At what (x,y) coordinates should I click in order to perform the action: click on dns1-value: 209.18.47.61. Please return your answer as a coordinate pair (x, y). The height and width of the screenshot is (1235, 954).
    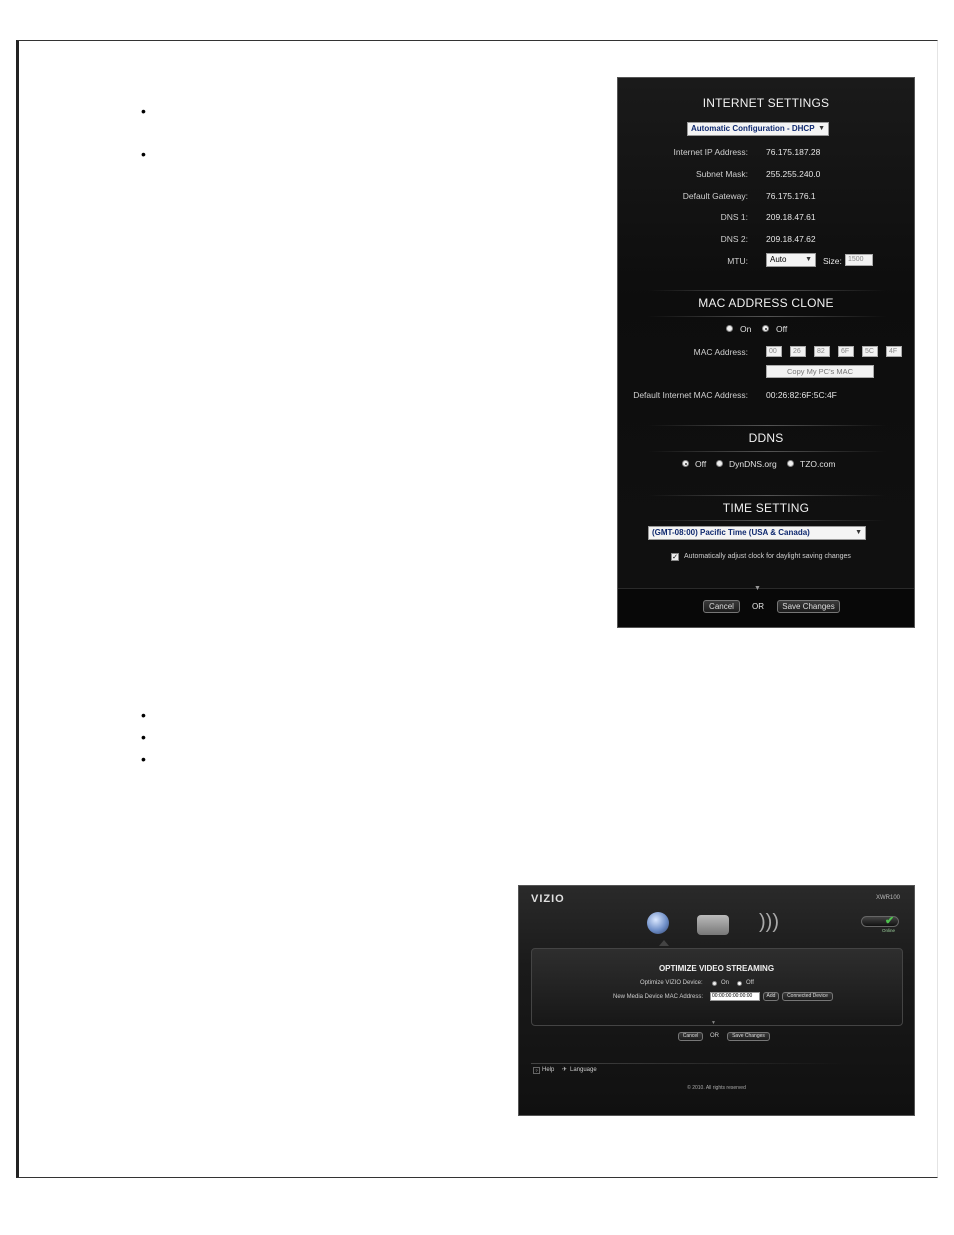
    Looking at the image, I should click on (791, 217).